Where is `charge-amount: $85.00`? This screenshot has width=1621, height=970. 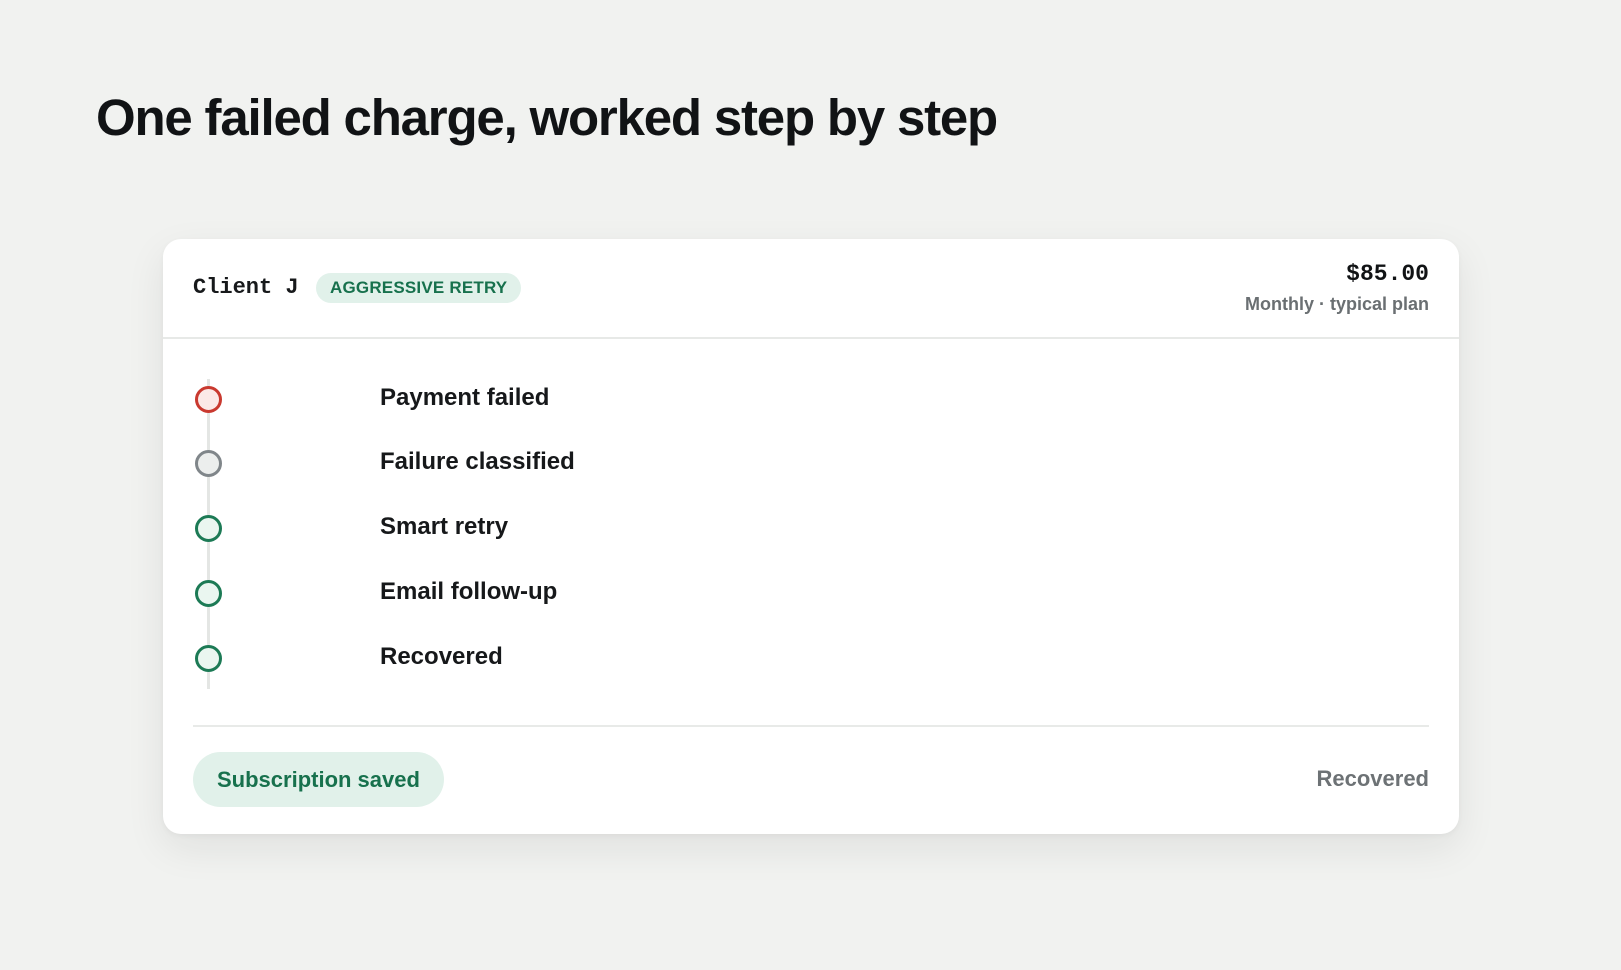
charge-amount: $85.00 is located at coordinates (1387, 274).